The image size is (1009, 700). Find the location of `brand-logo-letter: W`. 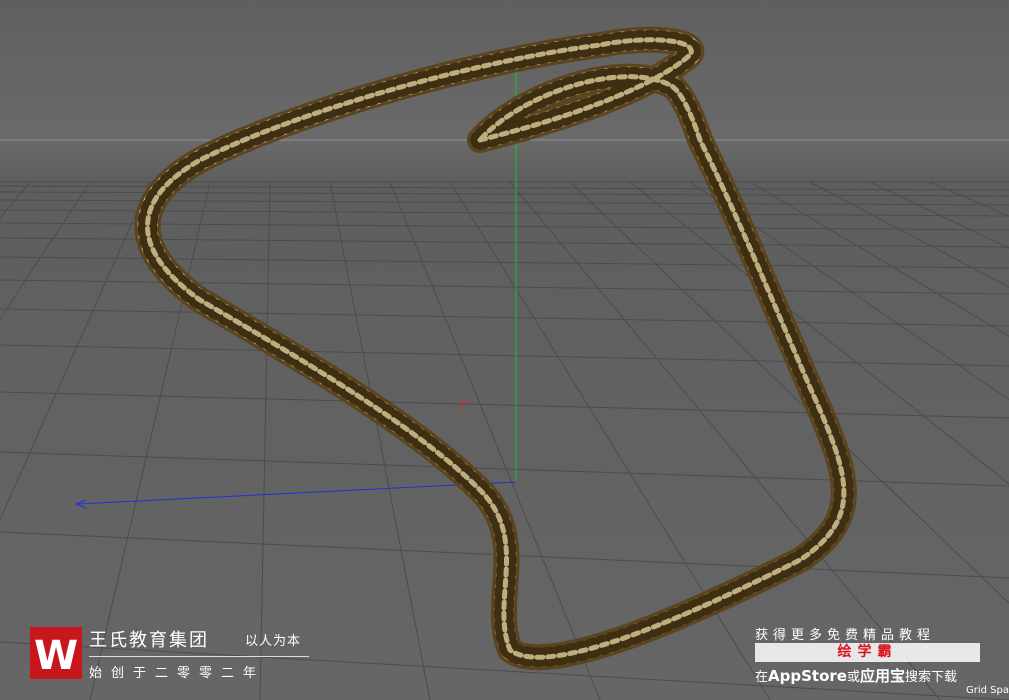

brand-logo-letter: W is located at coordinates (56, 656).